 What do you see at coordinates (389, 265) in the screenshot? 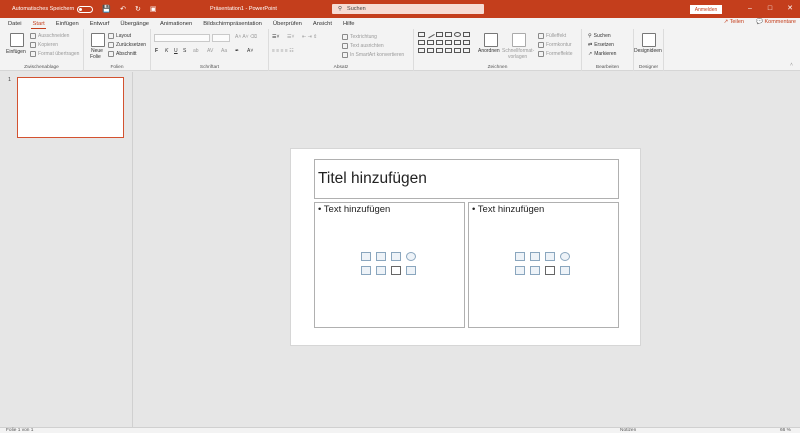
I see `content-placeholder-left: Text hinzufügen` at bounding box center [389, 265].